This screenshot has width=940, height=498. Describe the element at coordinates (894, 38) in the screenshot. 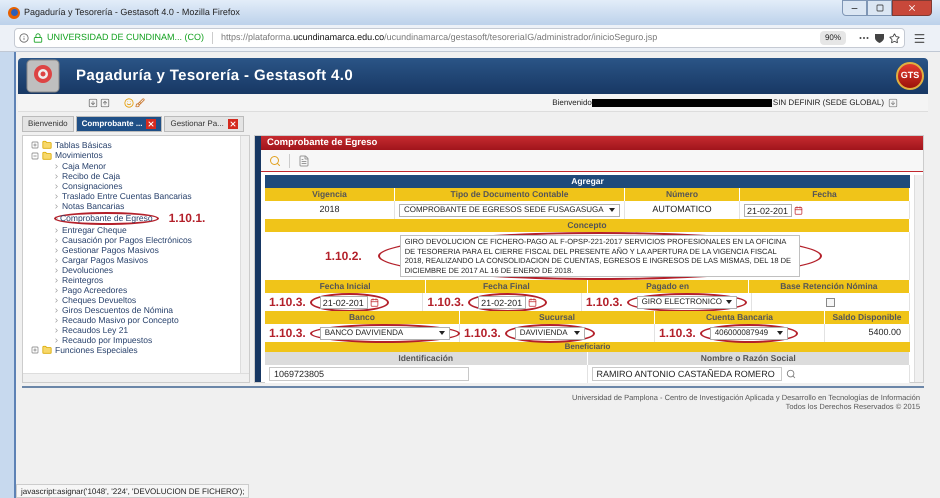

I see `star-icon` at that location.